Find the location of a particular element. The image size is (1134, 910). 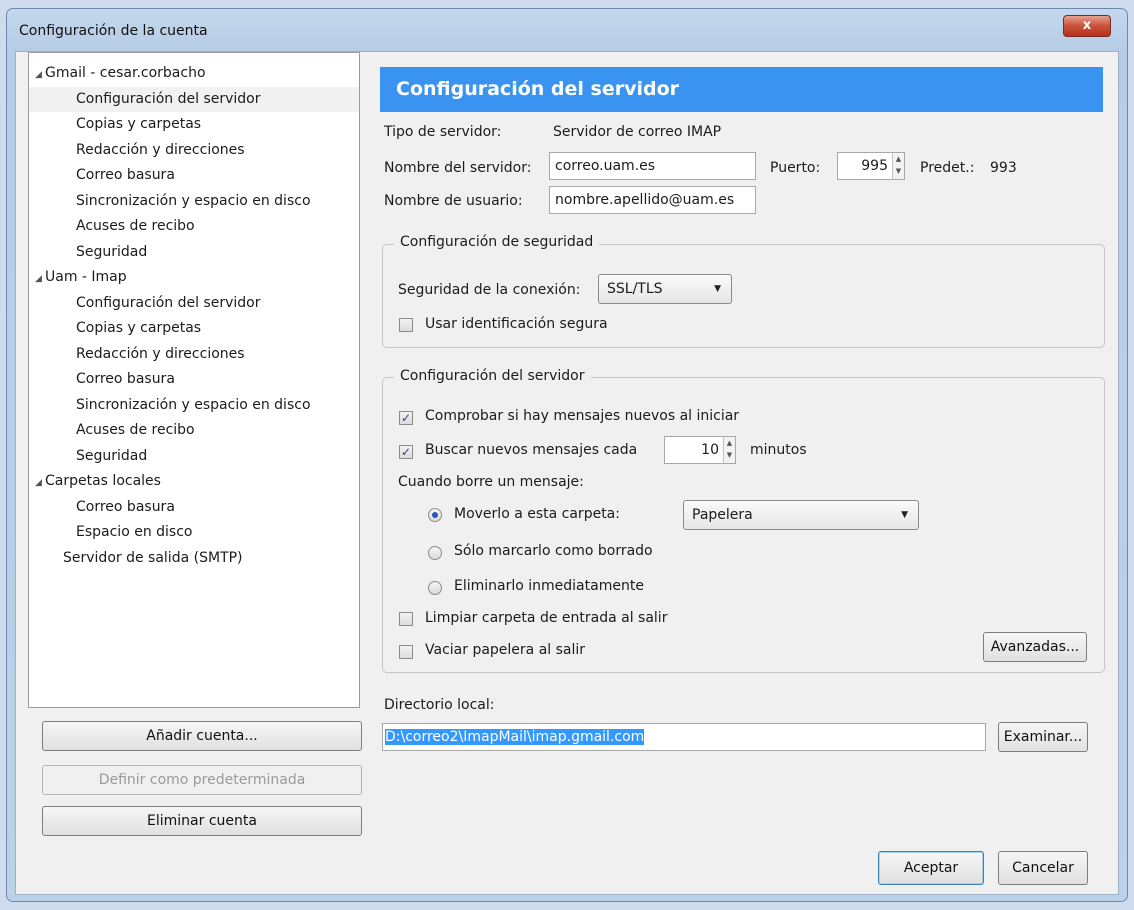

minutes-label: minutos is located at coordinates (778, 450).